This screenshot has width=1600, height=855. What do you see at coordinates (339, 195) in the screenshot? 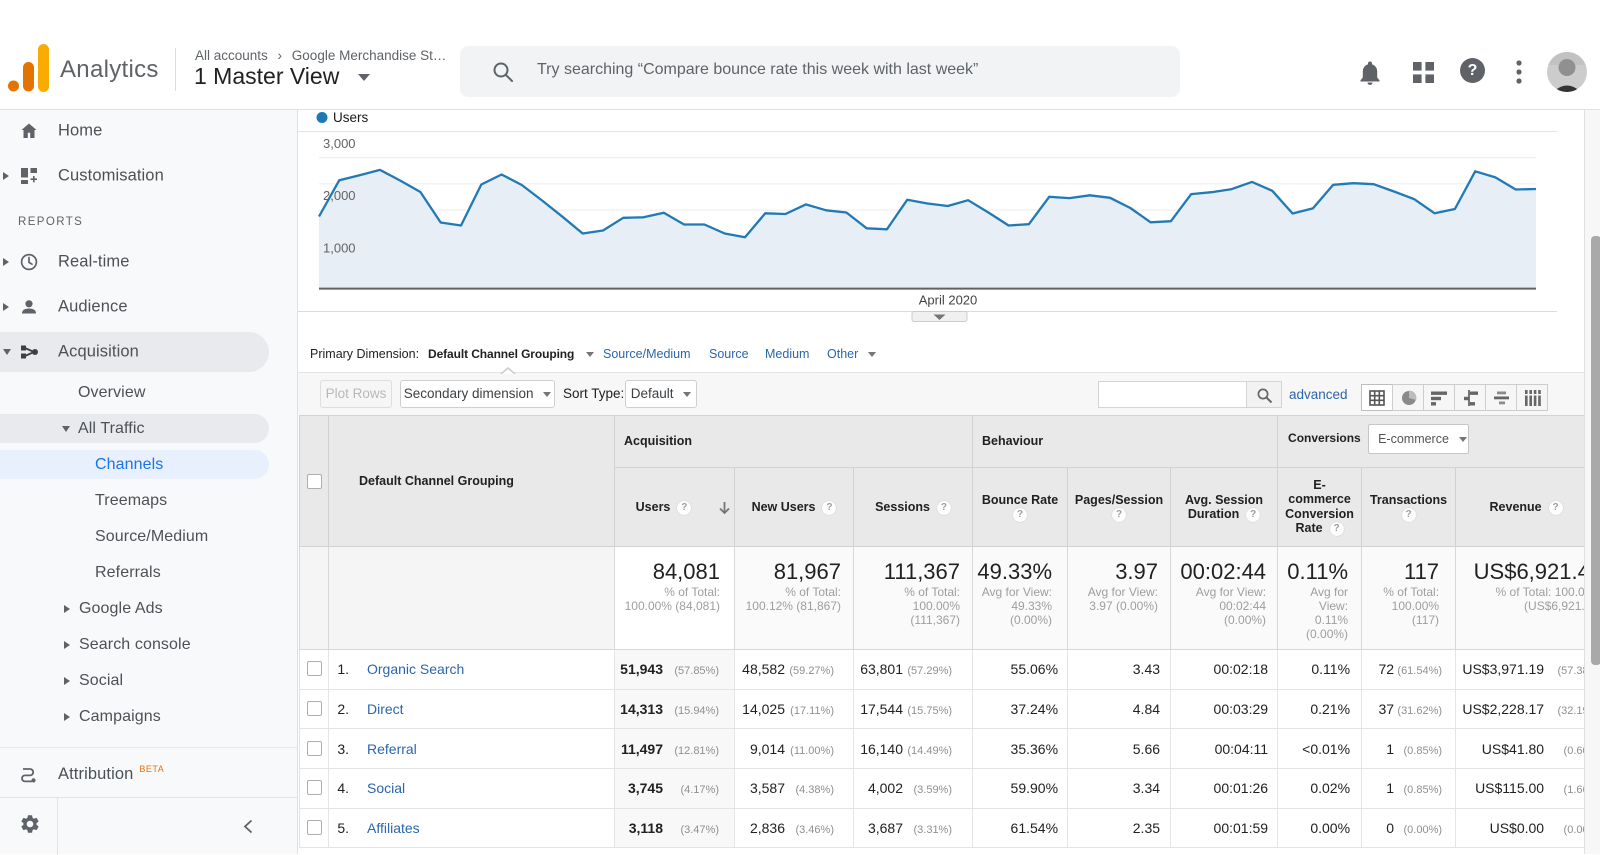
I see `svg-text: 2,000` at bounding box center [339, 195].